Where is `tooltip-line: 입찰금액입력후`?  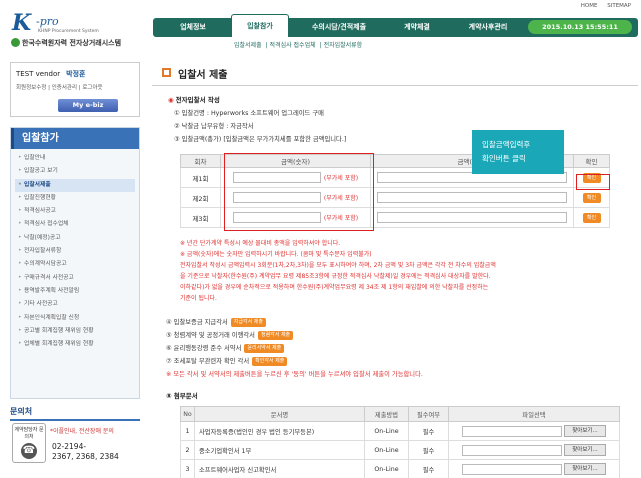 tooltip-line: 입찰금액입력후 is located at coordinates (506, 144).